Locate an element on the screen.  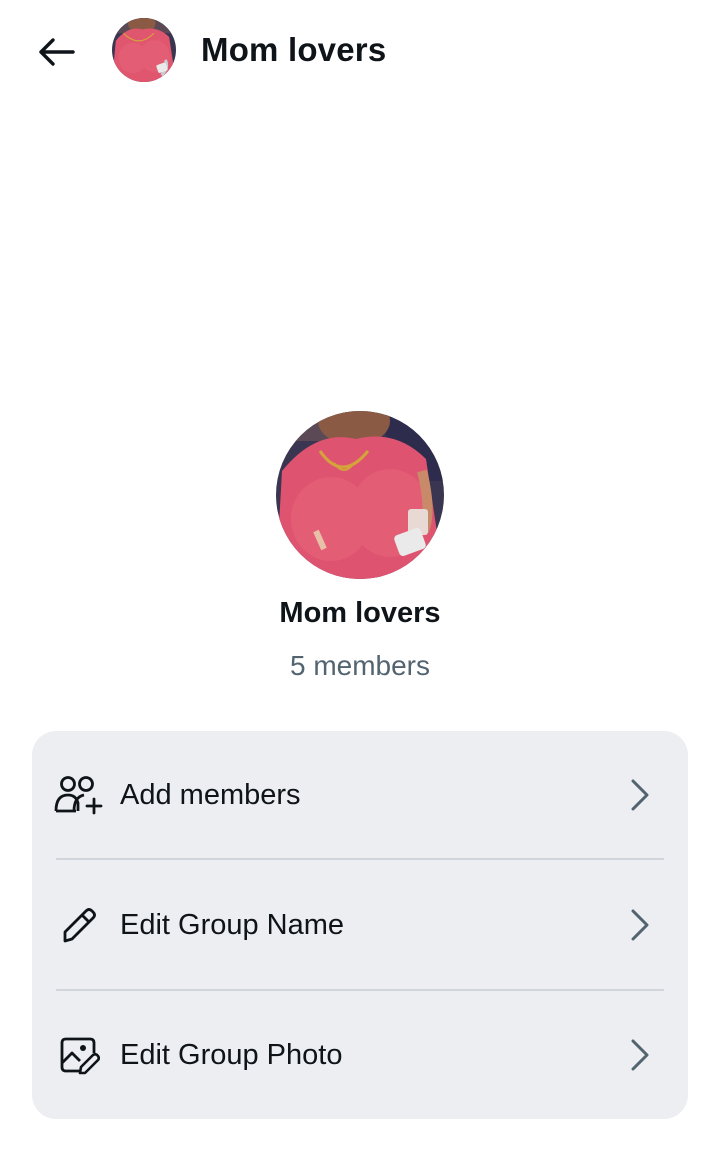
group-avatar-large is located at coordinates (360, 495).